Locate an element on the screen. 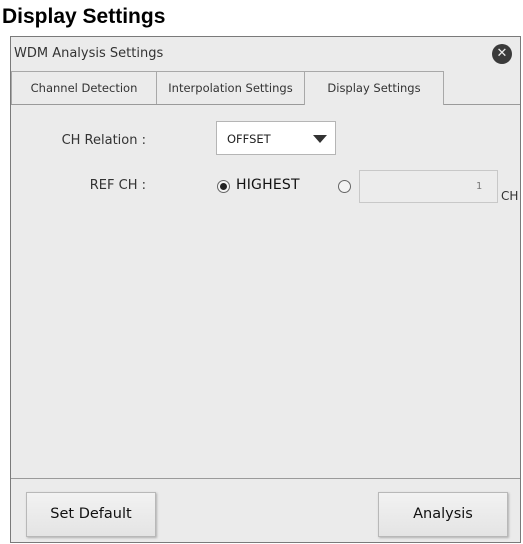 Image resolution: width=523 pixels, height=544 pixels. tab-display-settings: Display Settings is located at coordinates (374, 88).